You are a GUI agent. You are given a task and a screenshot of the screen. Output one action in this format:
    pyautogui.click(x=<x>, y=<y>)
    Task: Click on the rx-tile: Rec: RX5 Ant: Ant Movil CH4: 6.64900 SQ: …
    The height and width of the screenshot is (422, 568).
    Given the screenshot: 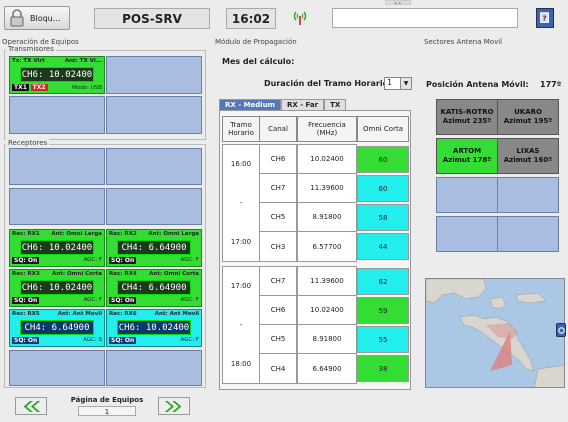 What is the action you would take?
    pyautogui.click(x=57, y=328)
    